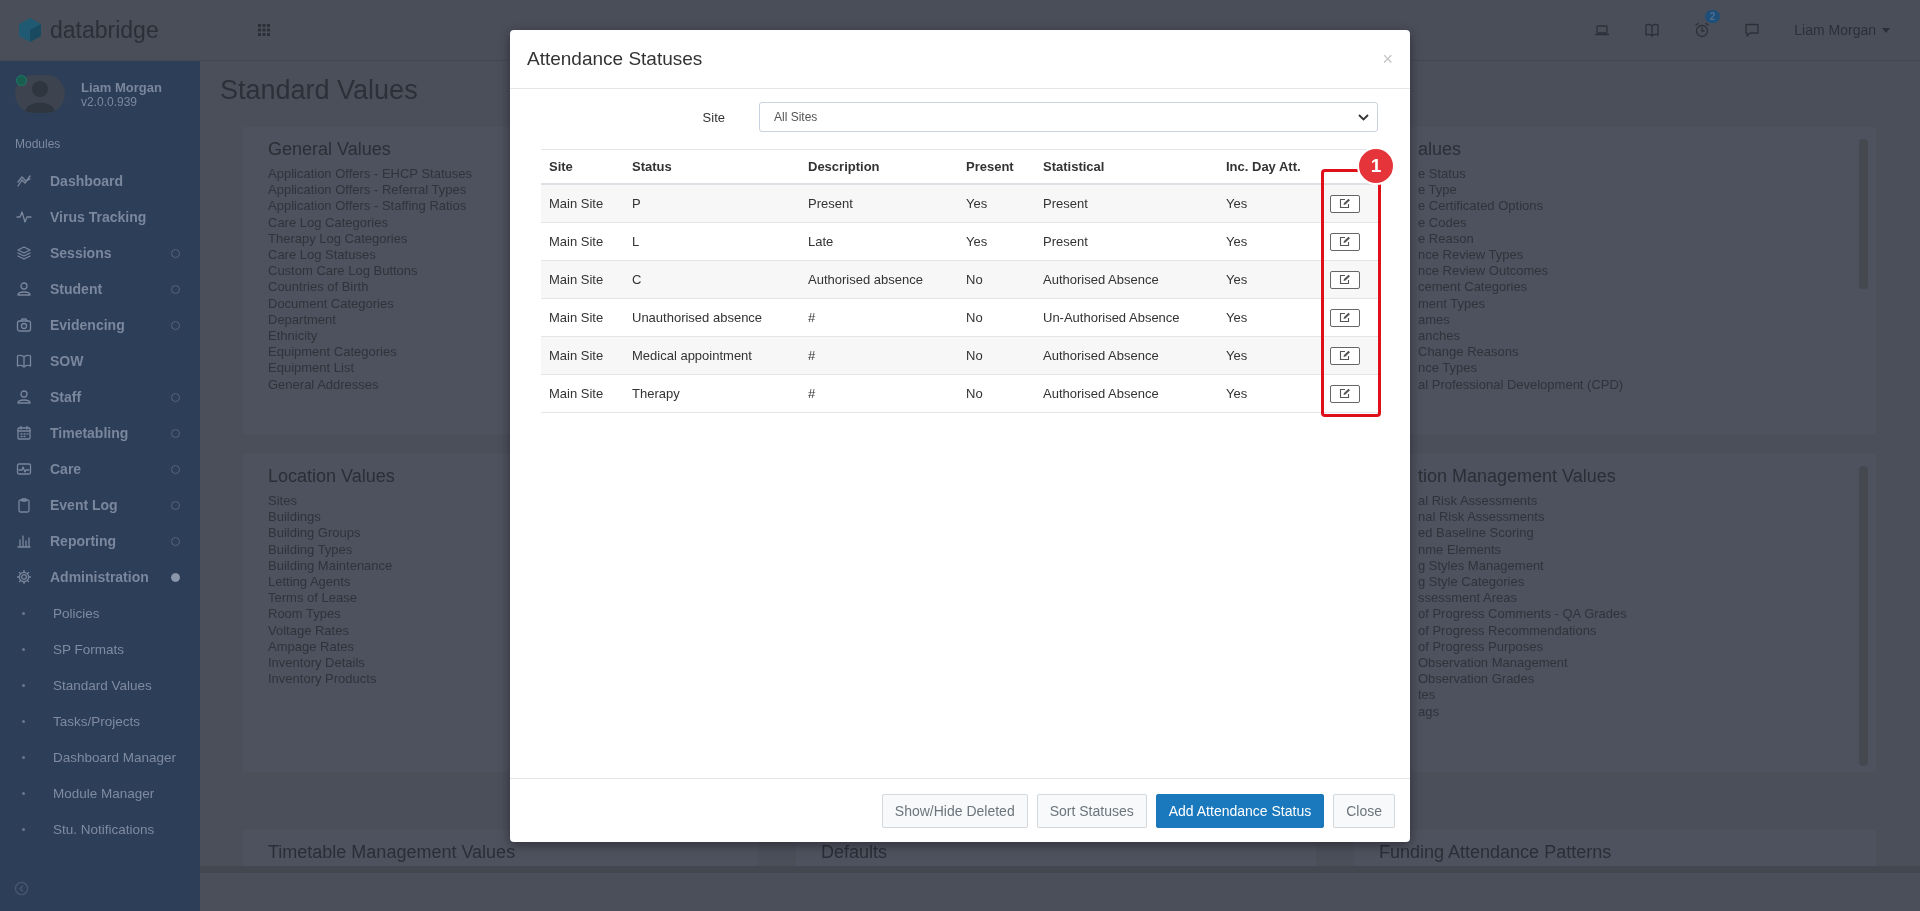 Image resolution: width=1920 pixels, height=911 pixels. Describe the element at coordinates (1886, 30) in the screenshot. I see `caret-icon` at that location.